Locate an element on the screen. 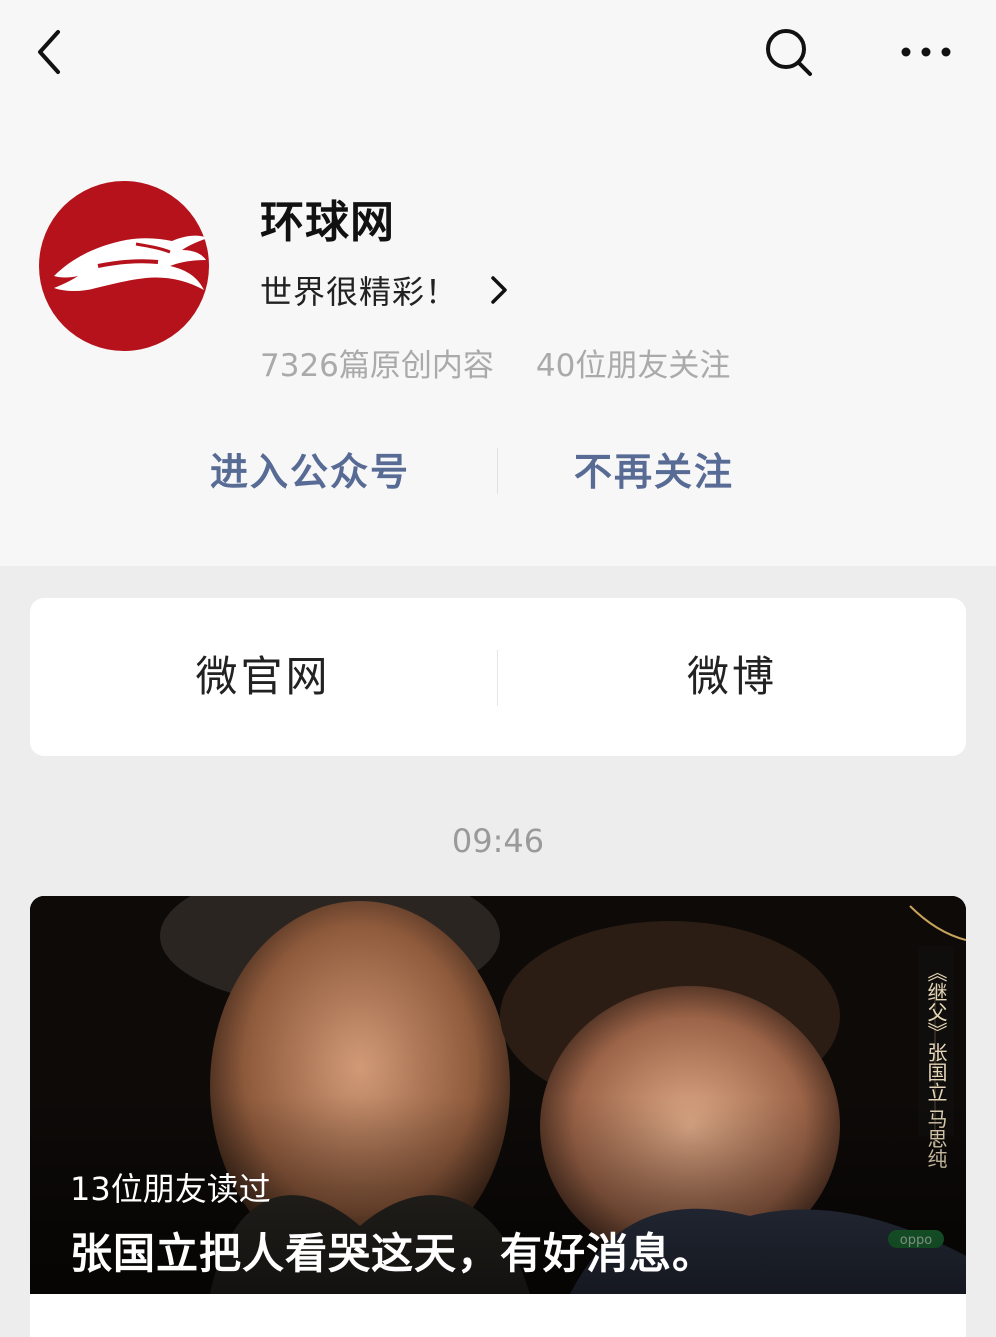 The image size is (996, 1337). account-name: 环球网 is located at coordinates (327, 222).